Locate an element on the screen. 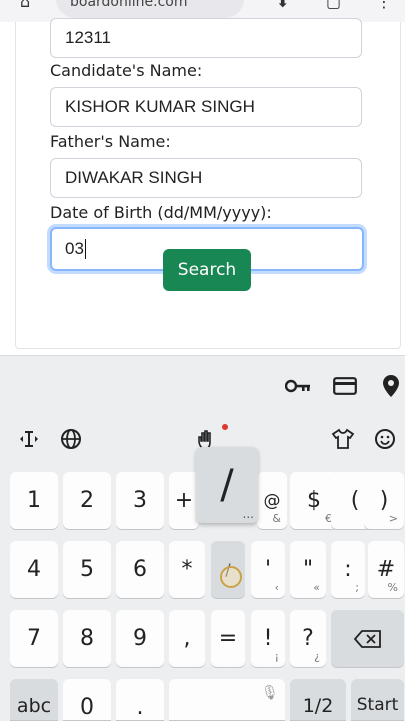  candidate-name-value: KISHOR KUMAR SINGH is located at coordinates (160, 106).